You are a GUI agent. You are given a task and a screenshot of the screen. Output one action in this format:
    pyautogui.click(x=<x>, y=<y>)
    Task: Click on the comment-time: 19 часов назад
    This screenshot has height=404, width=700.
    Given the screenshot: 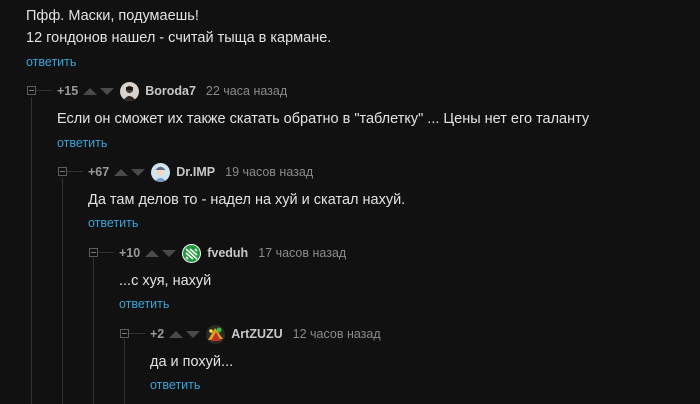 What is the action you would take?
    pyautogui.click(x=269, y=172)
    